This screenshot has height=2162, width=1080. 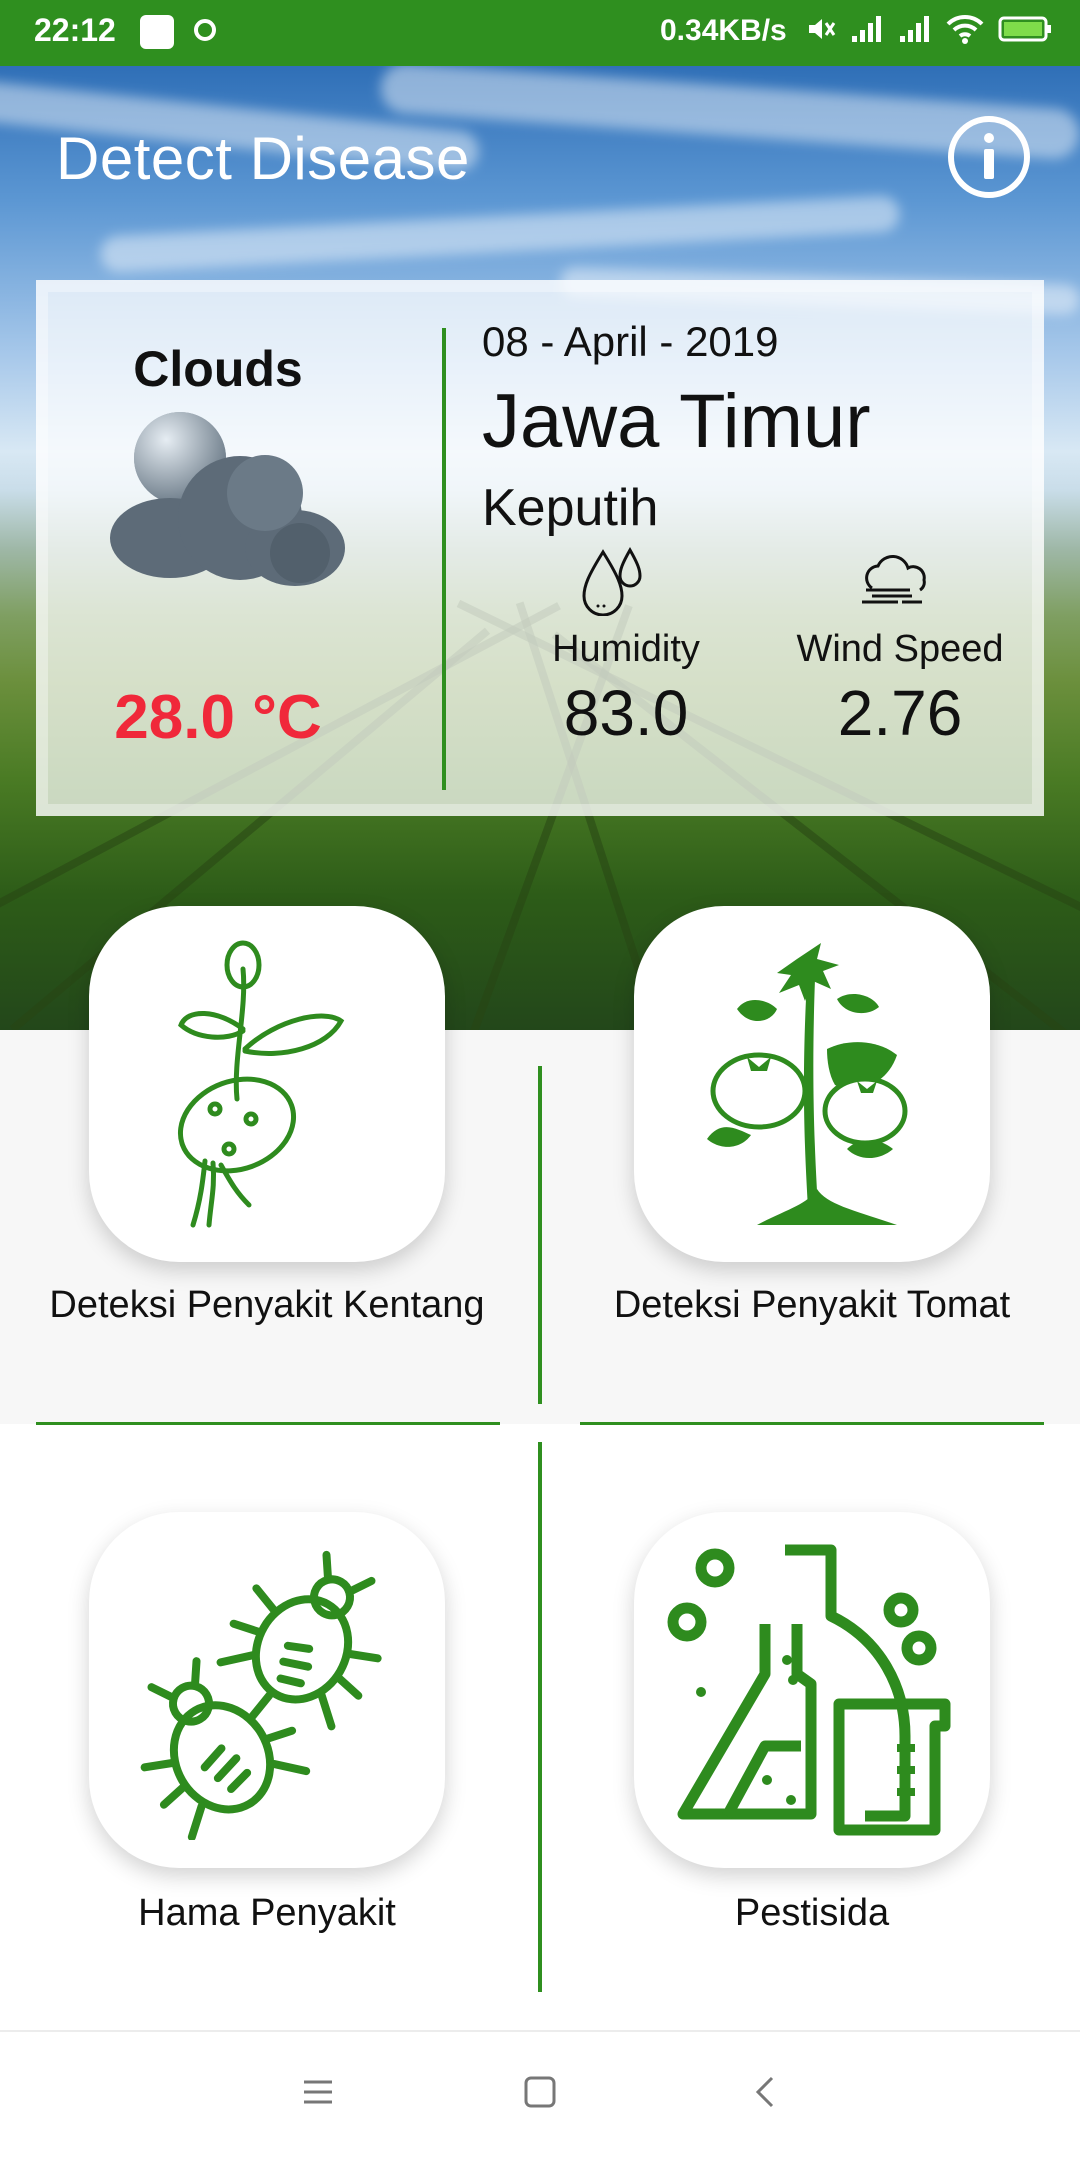 What do you see at coordinates (218, 369) in the screenshot?
I see `weather-condition: Clouds` at bounding box center [218, 369].